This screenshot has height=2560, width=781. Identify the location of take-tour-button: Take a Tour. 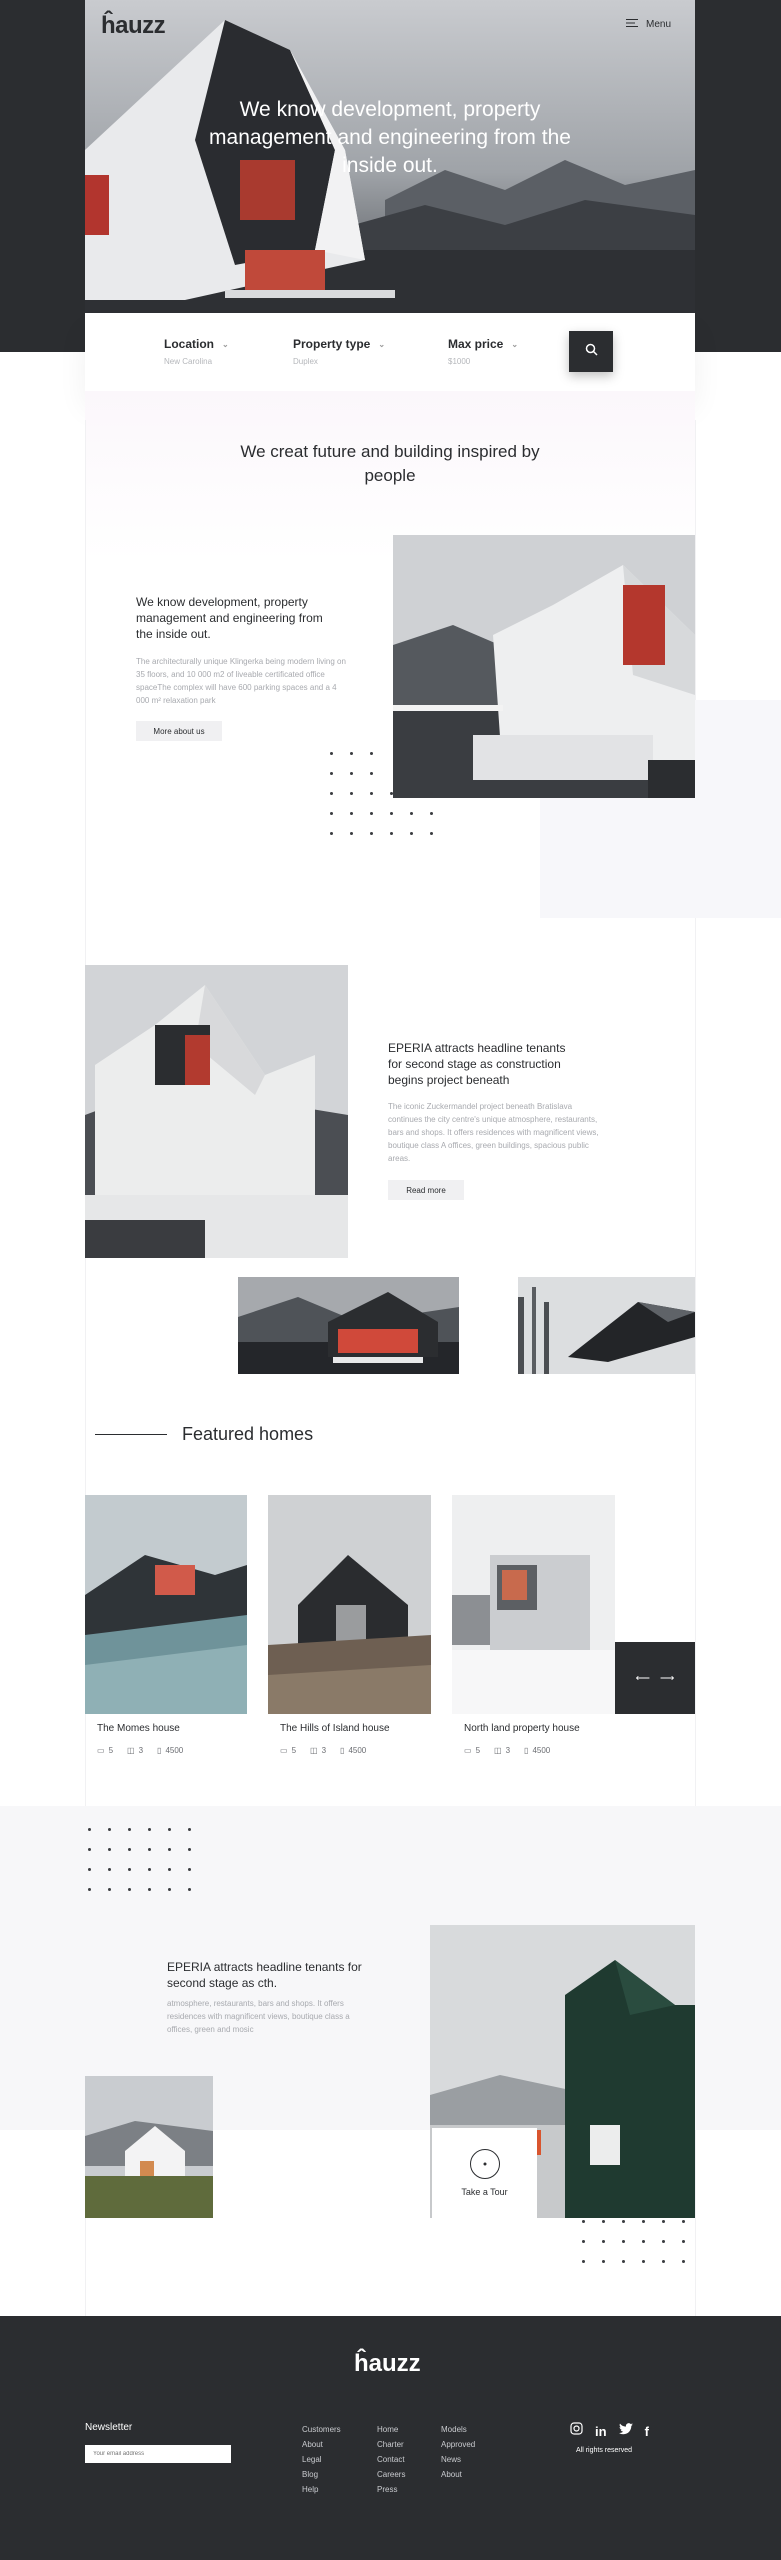
(484, 2173).